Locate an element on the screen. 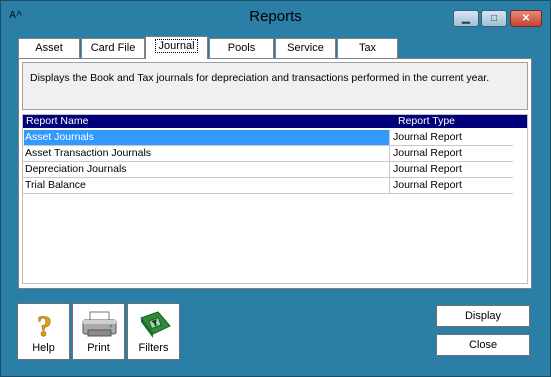 The height and width of the screenshot is (377, 551). display-button: Display is located at coordinates (483, 316).